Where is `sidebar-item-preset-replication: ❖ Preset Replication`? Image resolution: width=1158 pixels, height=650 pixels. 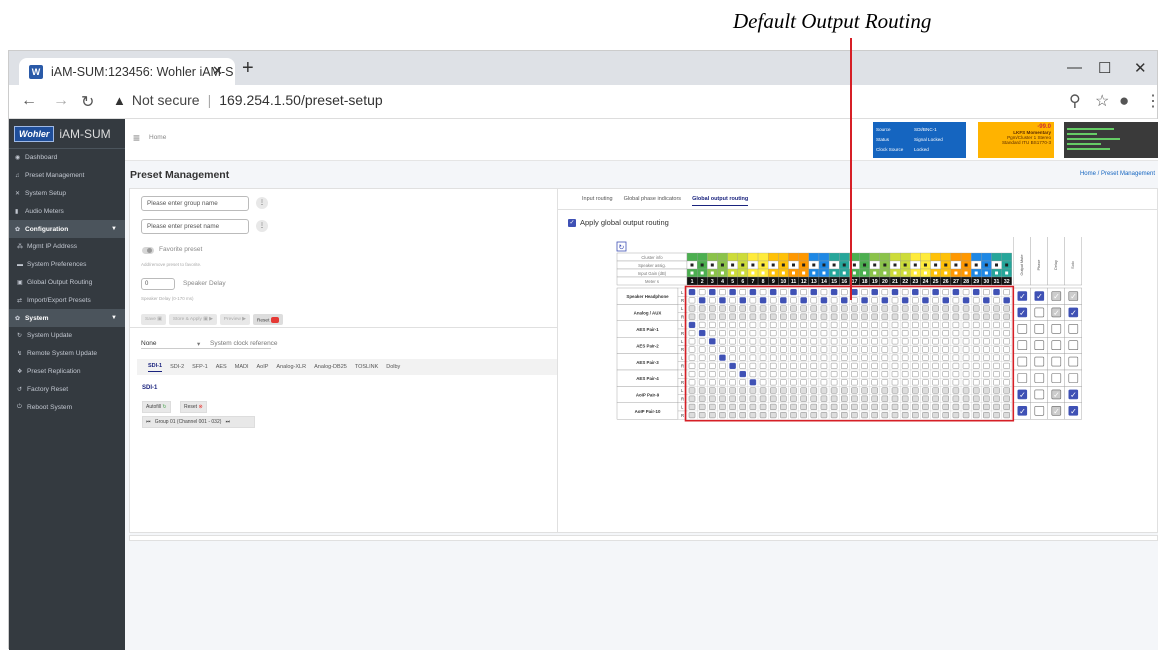 sidebar-item-preset-replication: ❖ Preset Replication is located at coordinates (67, 372).